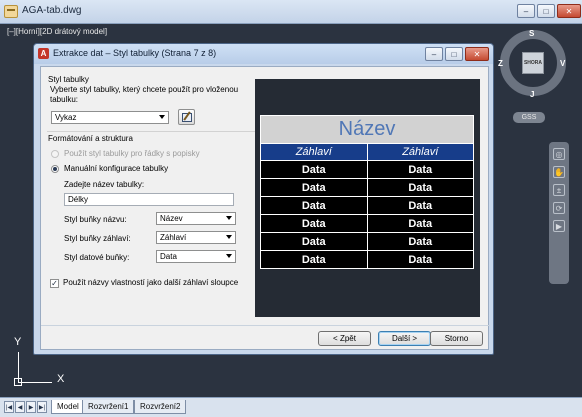  I want to click on viewcube: SHORA, so click(533, 63).